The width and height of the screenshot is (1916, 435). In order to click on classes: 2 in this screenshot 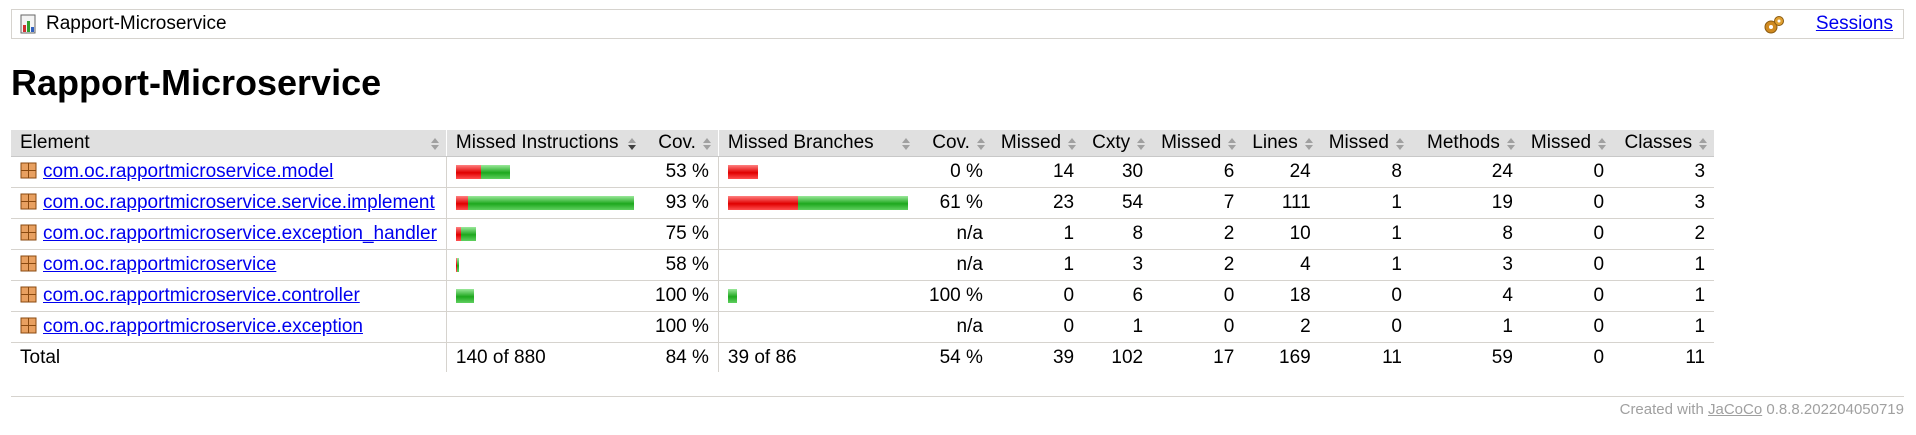, I will do `click(1664, 234)`.